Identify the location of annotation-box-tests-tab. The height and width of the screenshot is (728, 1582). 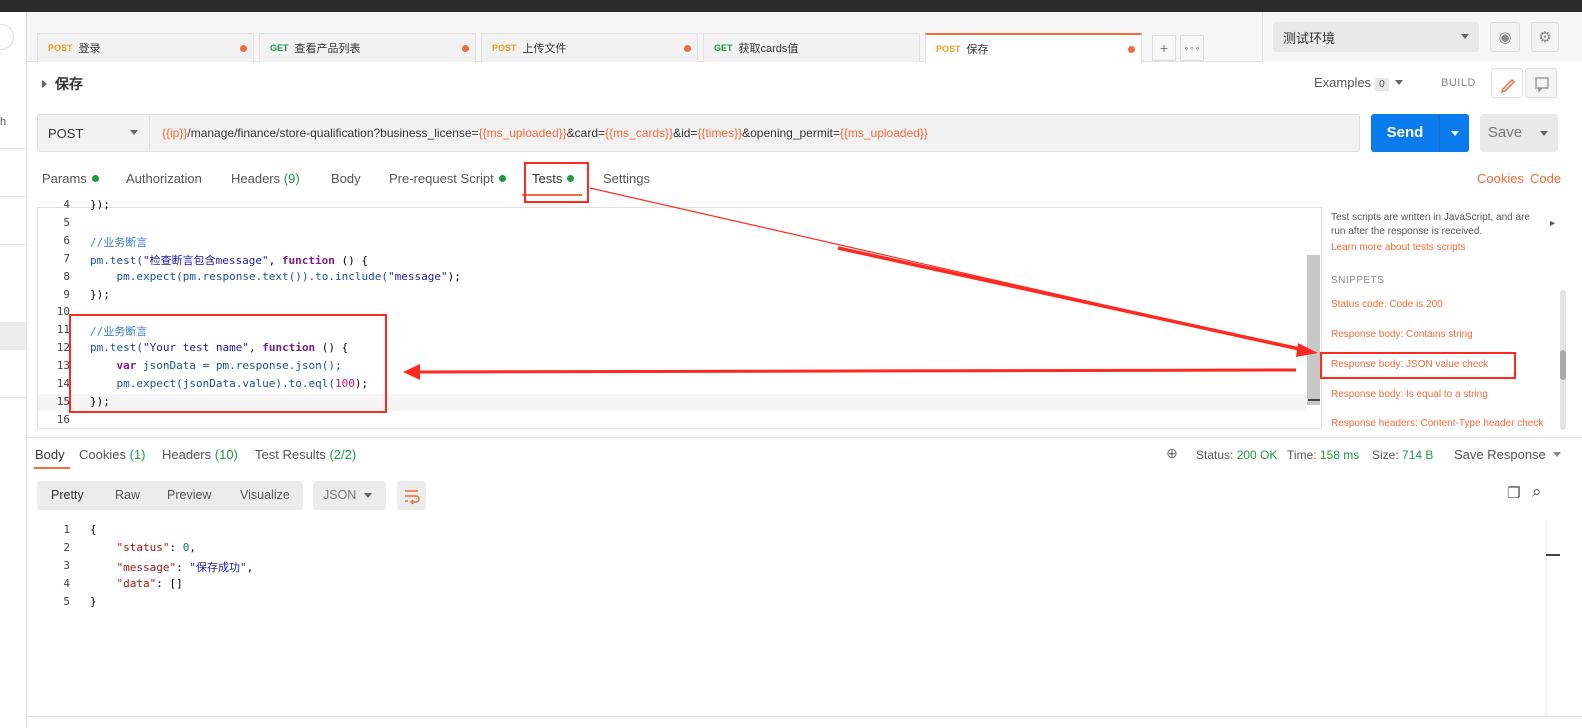
(556, 182).